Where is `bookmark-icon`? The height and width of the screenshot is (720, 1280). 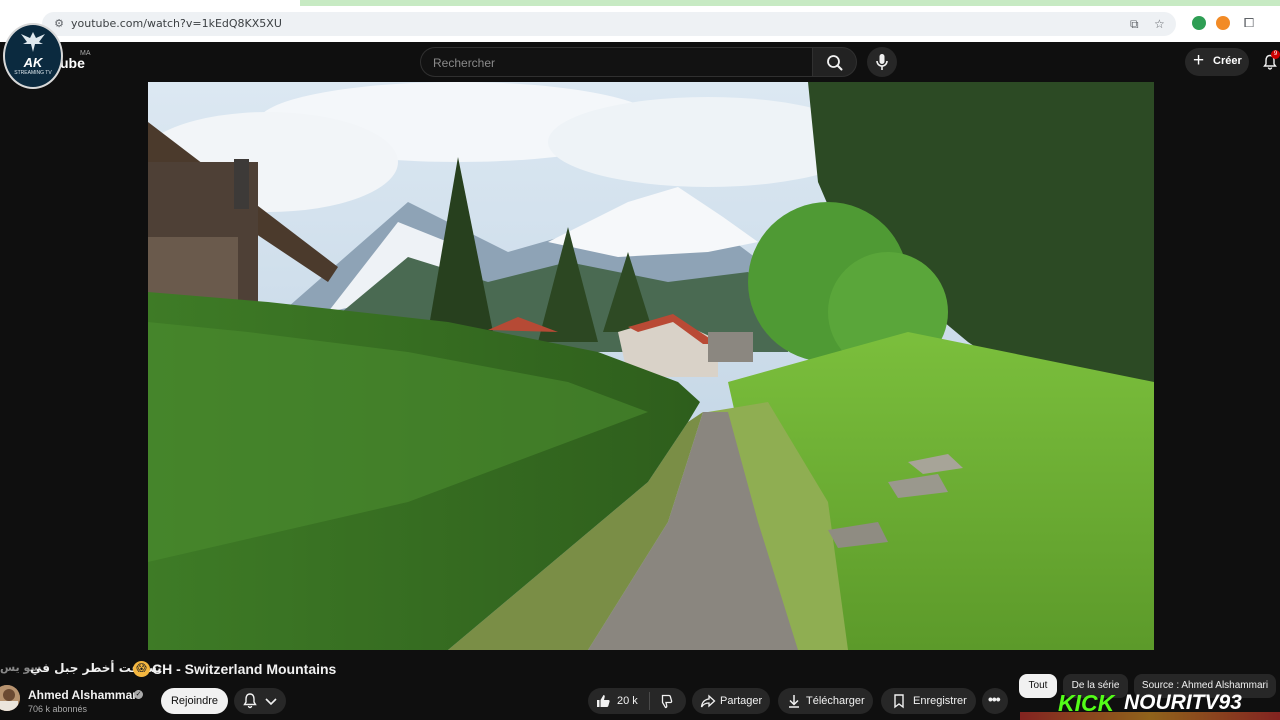
bookmark-icon is located at coordinates (899, 701).